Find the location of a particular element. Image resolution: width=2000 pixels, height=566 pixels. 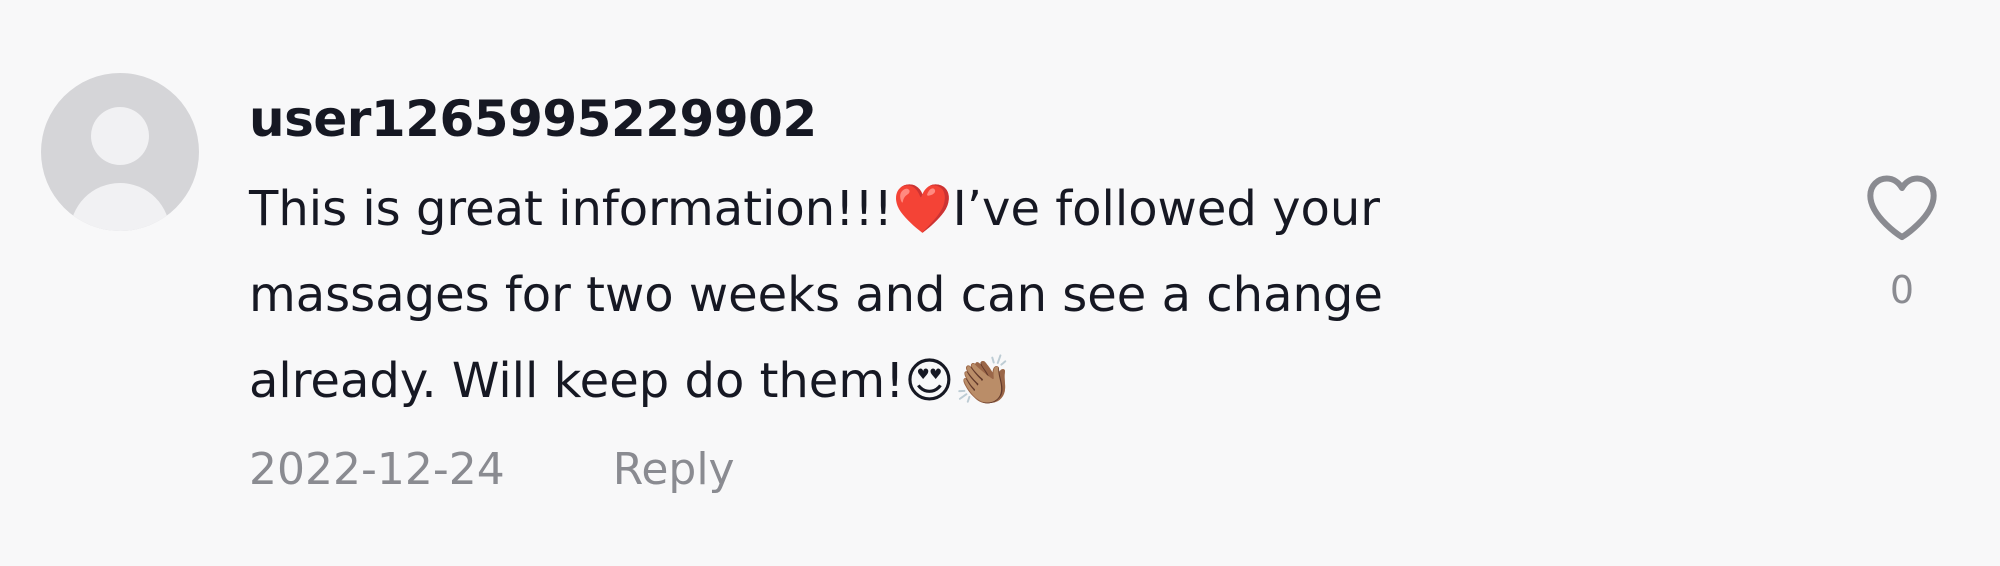

heart-outline-icon is located at coordinates (1902, 207).